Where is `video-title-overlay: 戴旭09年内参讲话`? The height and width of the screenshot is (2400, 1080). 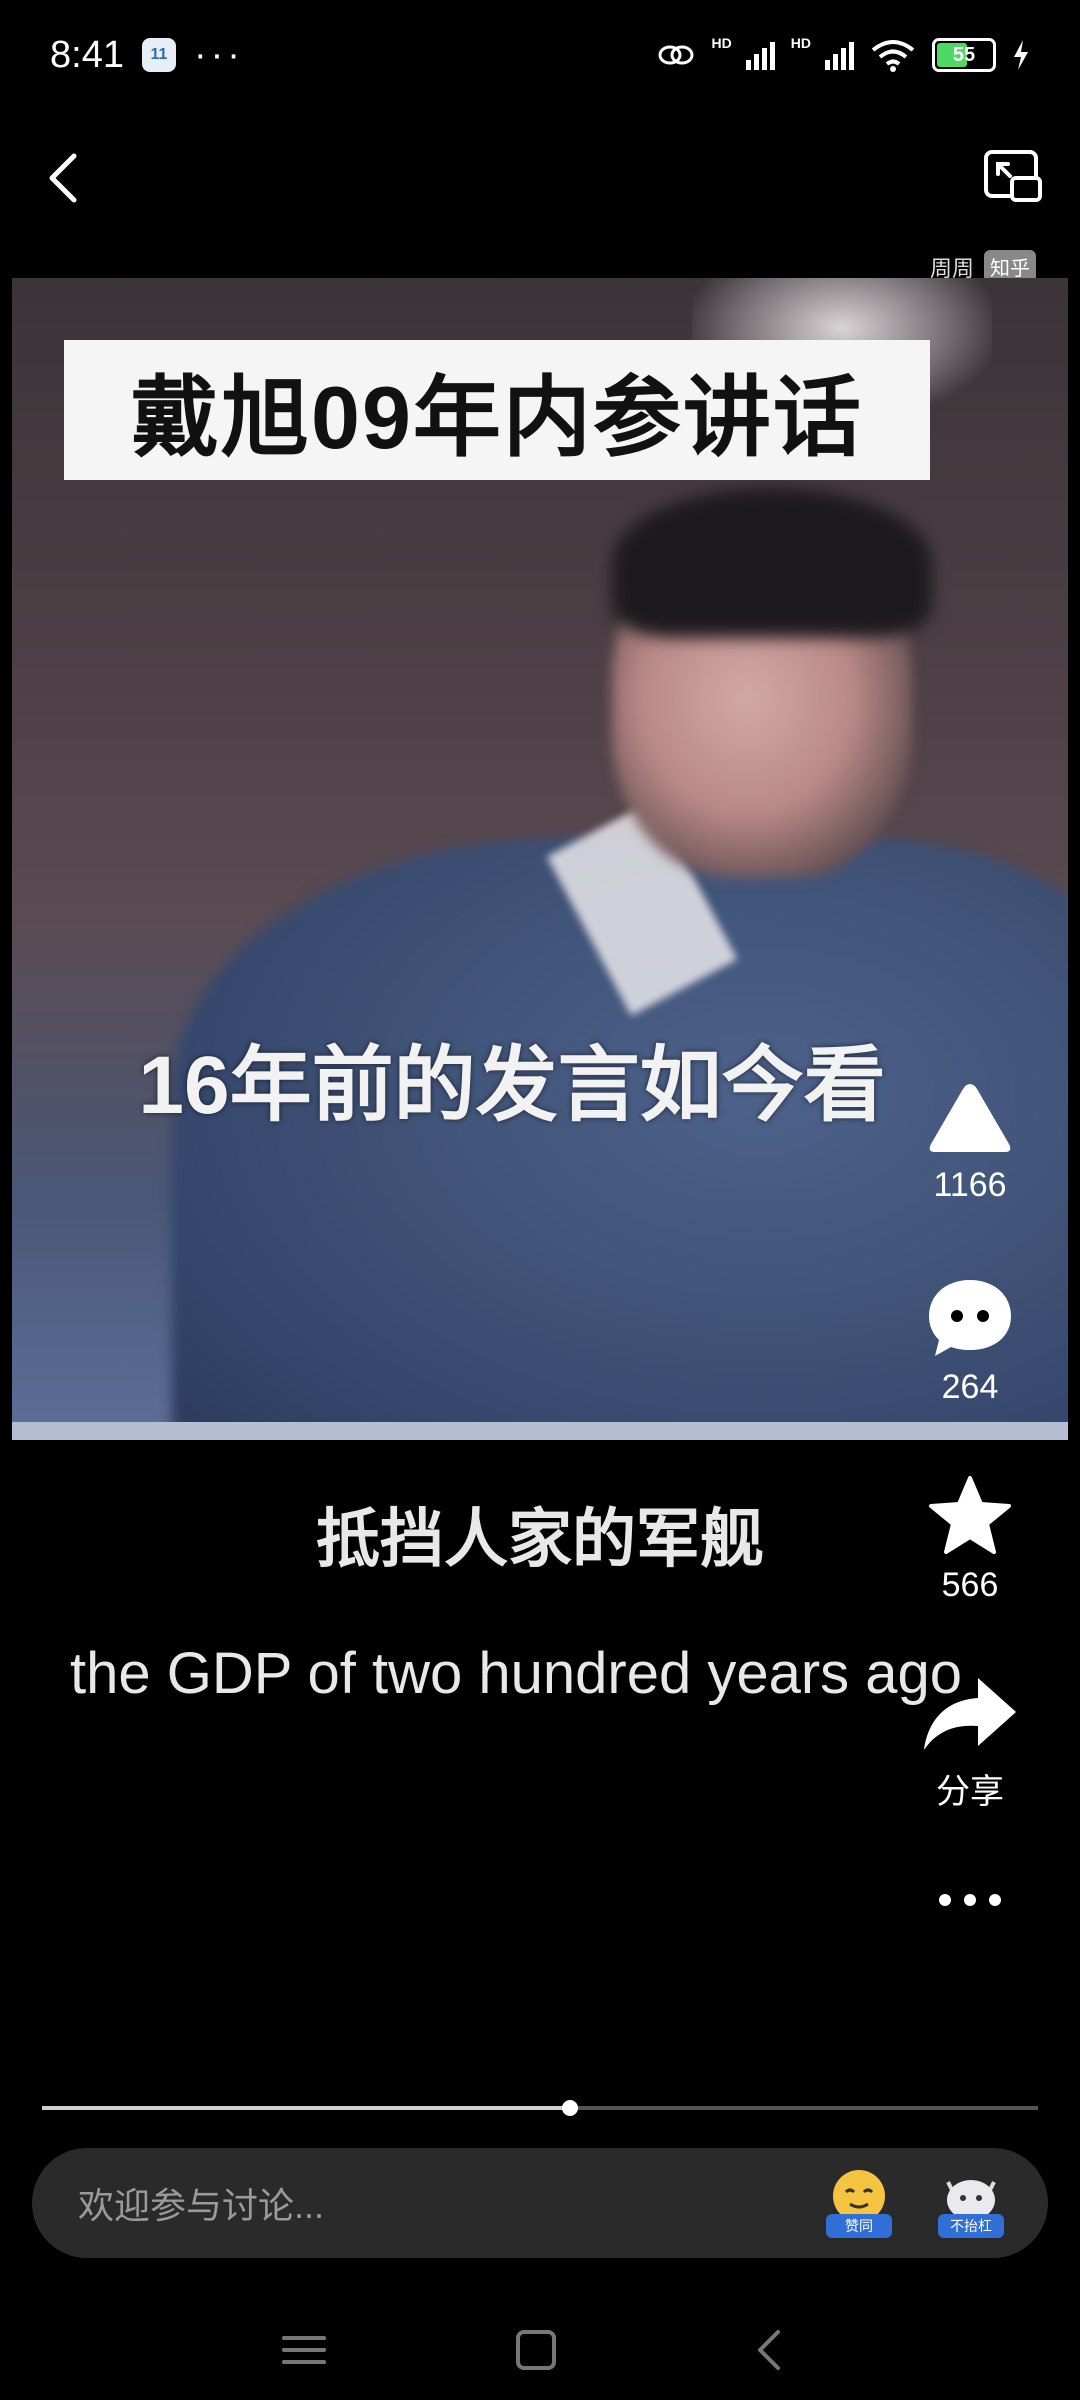
video-title-overlay: 戴旭09年内参讲话 is located at coordinates (497, 410).